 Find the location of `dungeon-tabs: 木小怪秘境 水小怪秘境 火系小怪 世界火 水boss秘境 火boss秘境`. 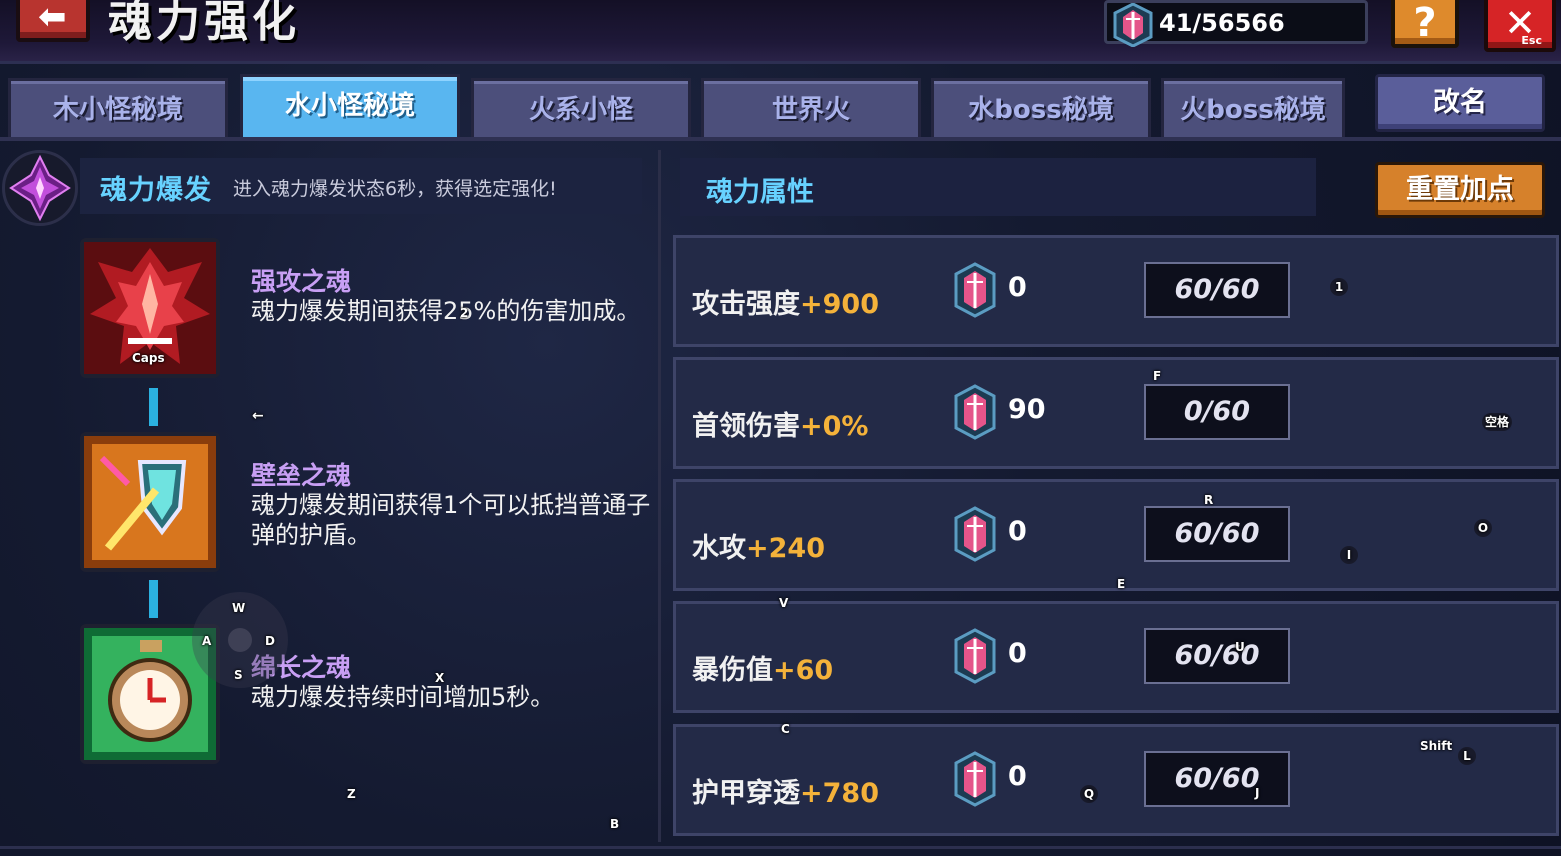

dungeon-tabs: 木小怪秘境 水小怪秘境 火系小怪 世界火 水boss秘境 火boss秘境 is located at coordinates (680, 106).